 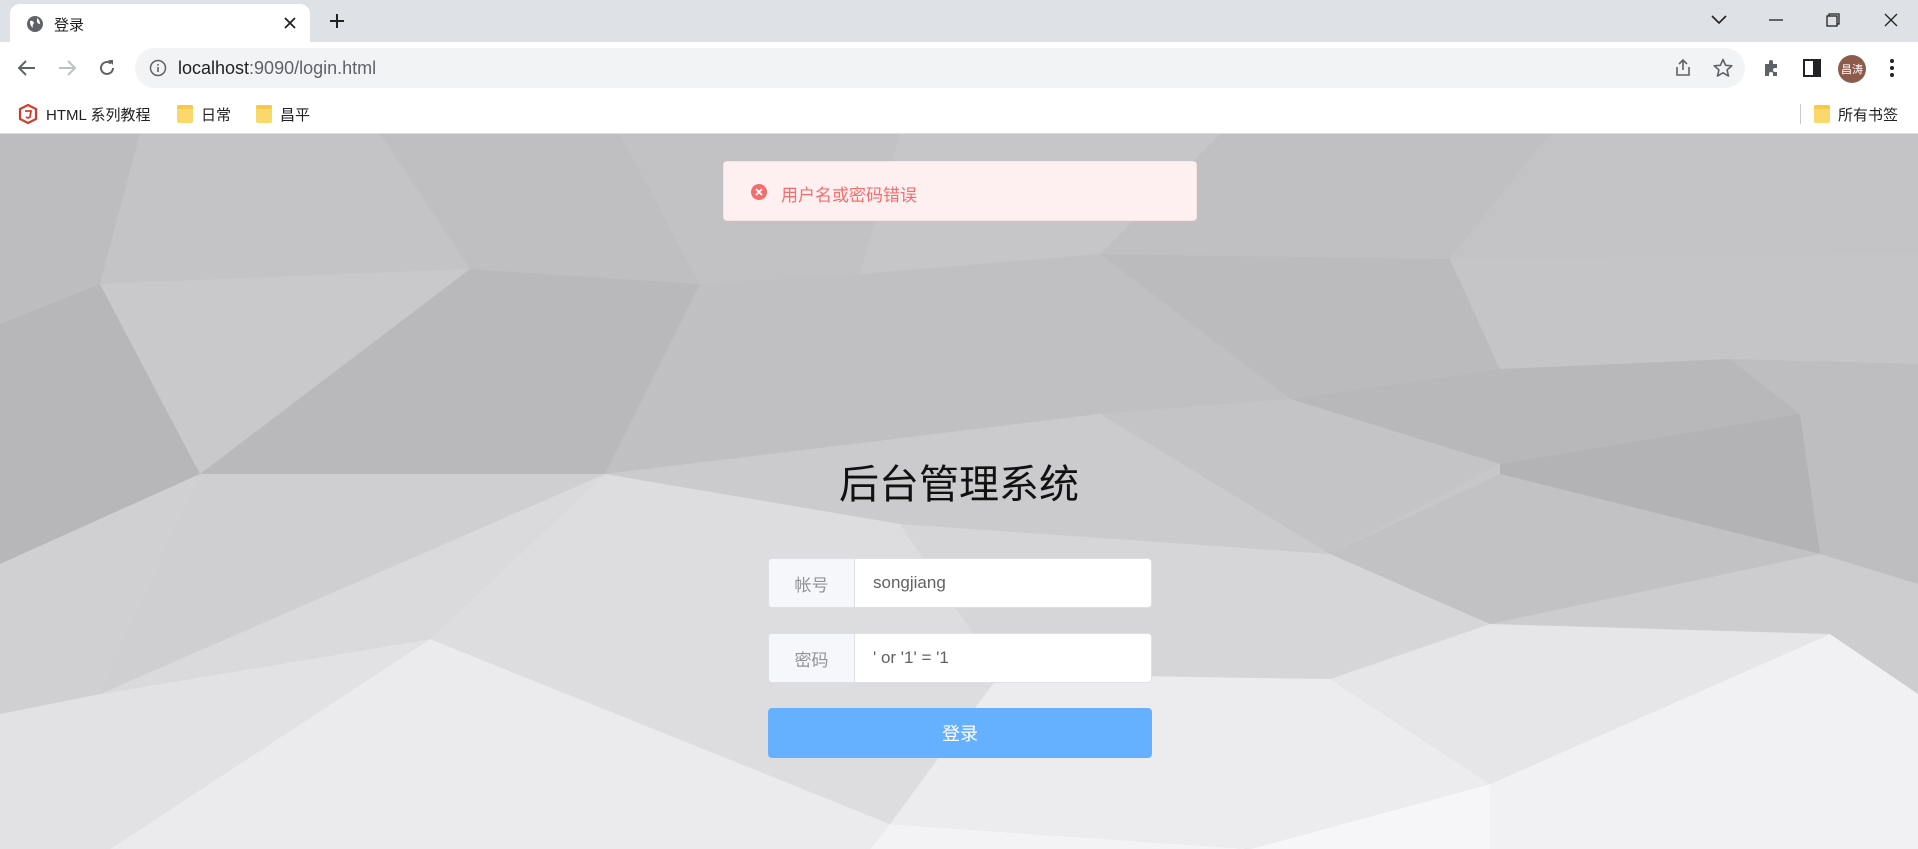 What do you see at coordinates (1868, 115) in the screenshot?
I see `all-bookmarks-label: 所有书签` at bounding box center [1868, 115].